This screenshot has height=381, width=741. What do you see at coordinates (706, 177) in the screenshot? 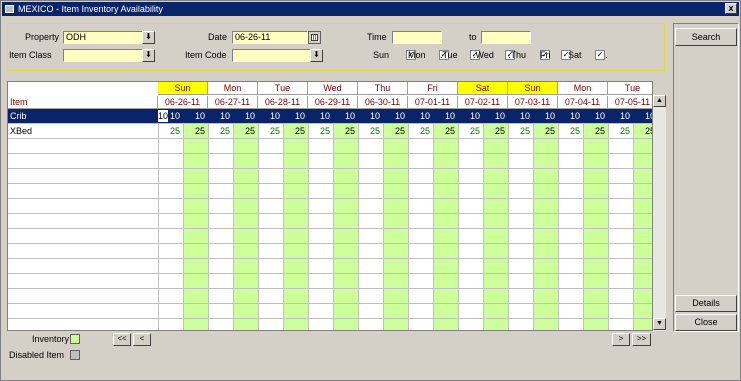
I see `button-pane: Search Details Close` at bounding box center [706, 177].